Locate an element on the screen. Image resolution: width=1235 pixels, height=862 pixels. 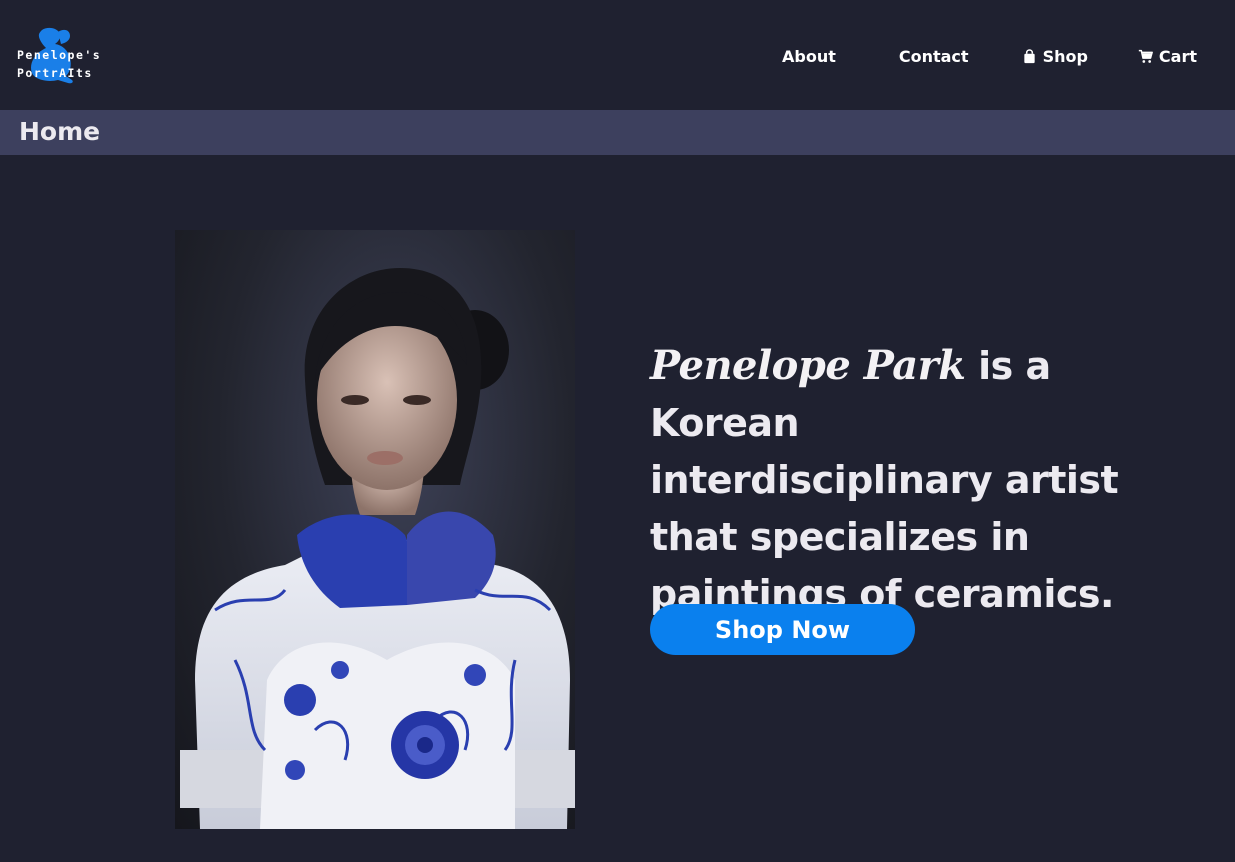
nav-label-about: About is located at coordinates (808, 56).